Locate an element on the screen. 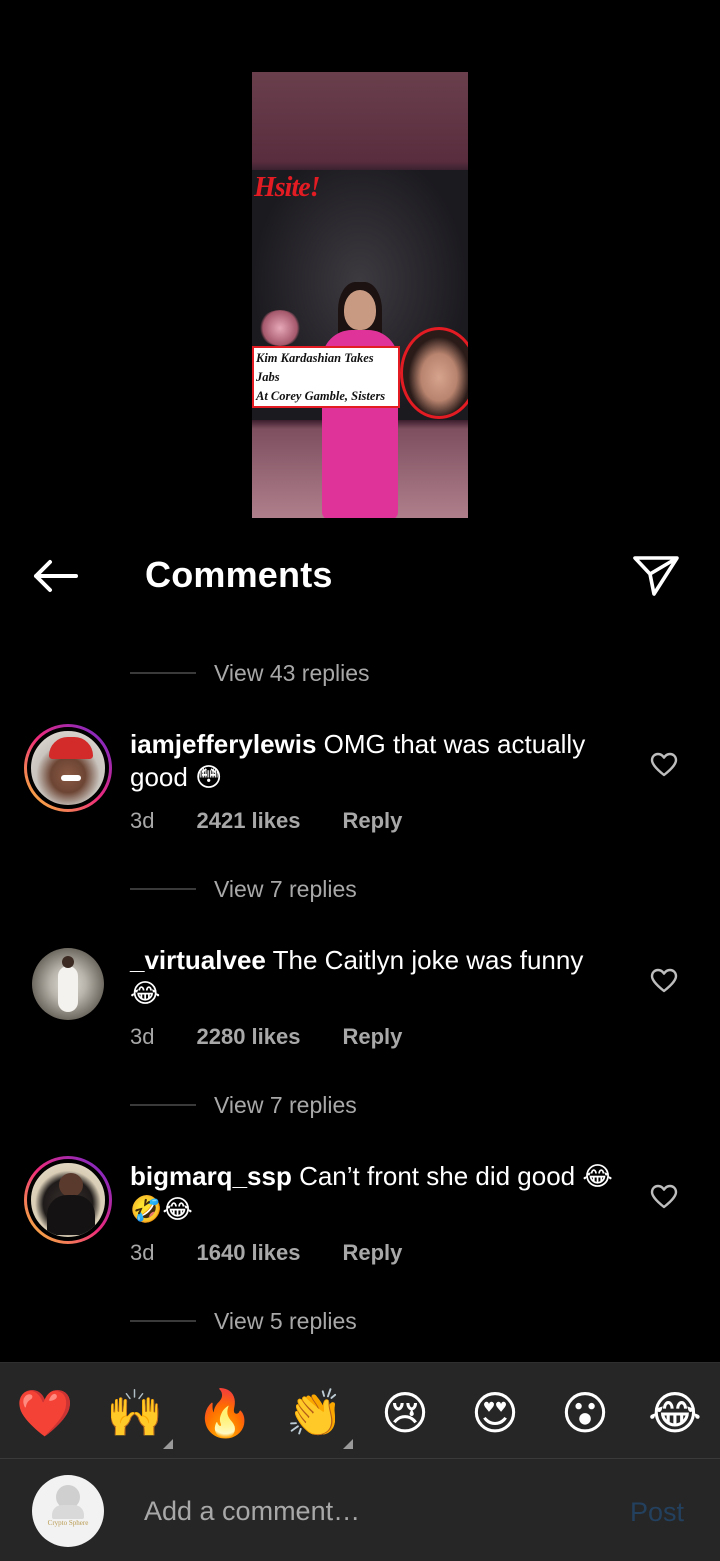  comment-username: bigmarq_ssp is located at coordinates (211, 1176).